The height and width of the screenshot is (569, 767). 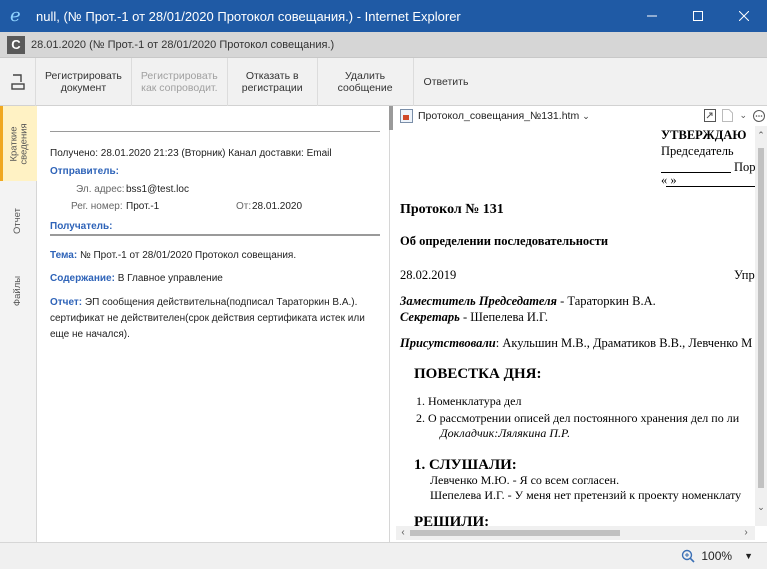 I want to click on chevron-down-icon: ⌄, so click(x=586, y=116).